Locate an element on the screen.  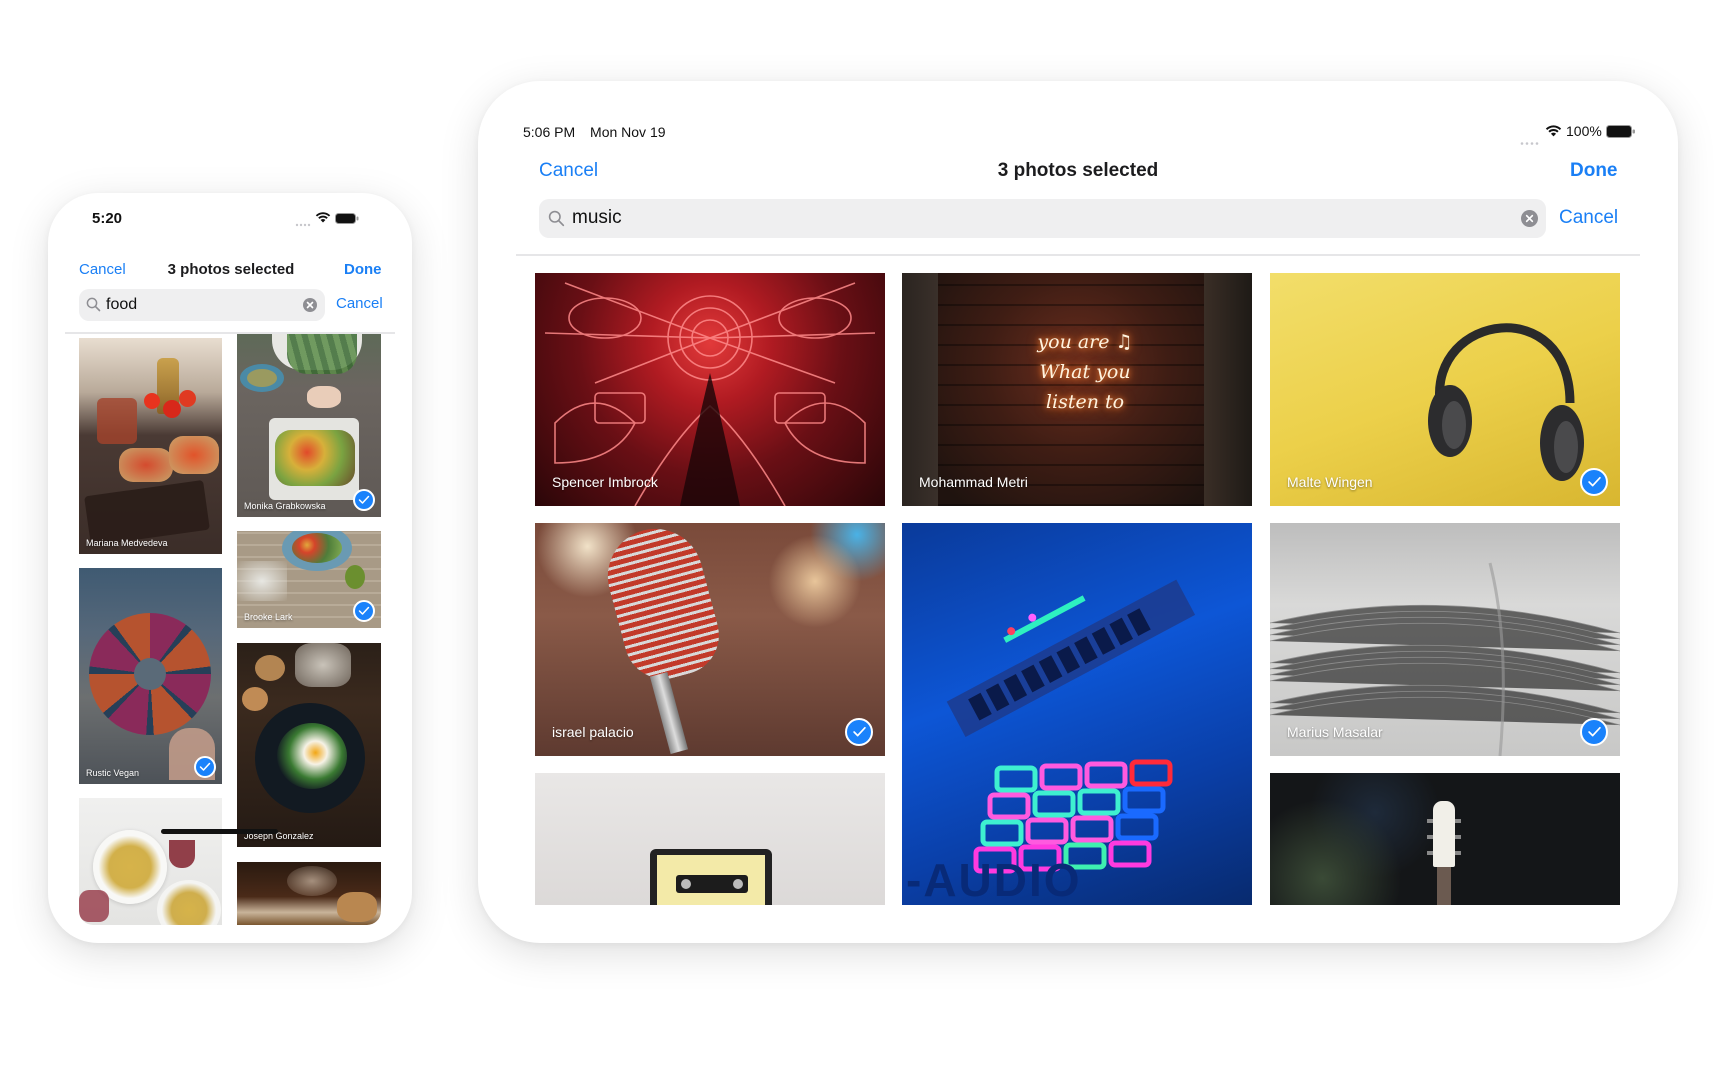
photo-caption: israel palacio is located at coordinates (593, 732).